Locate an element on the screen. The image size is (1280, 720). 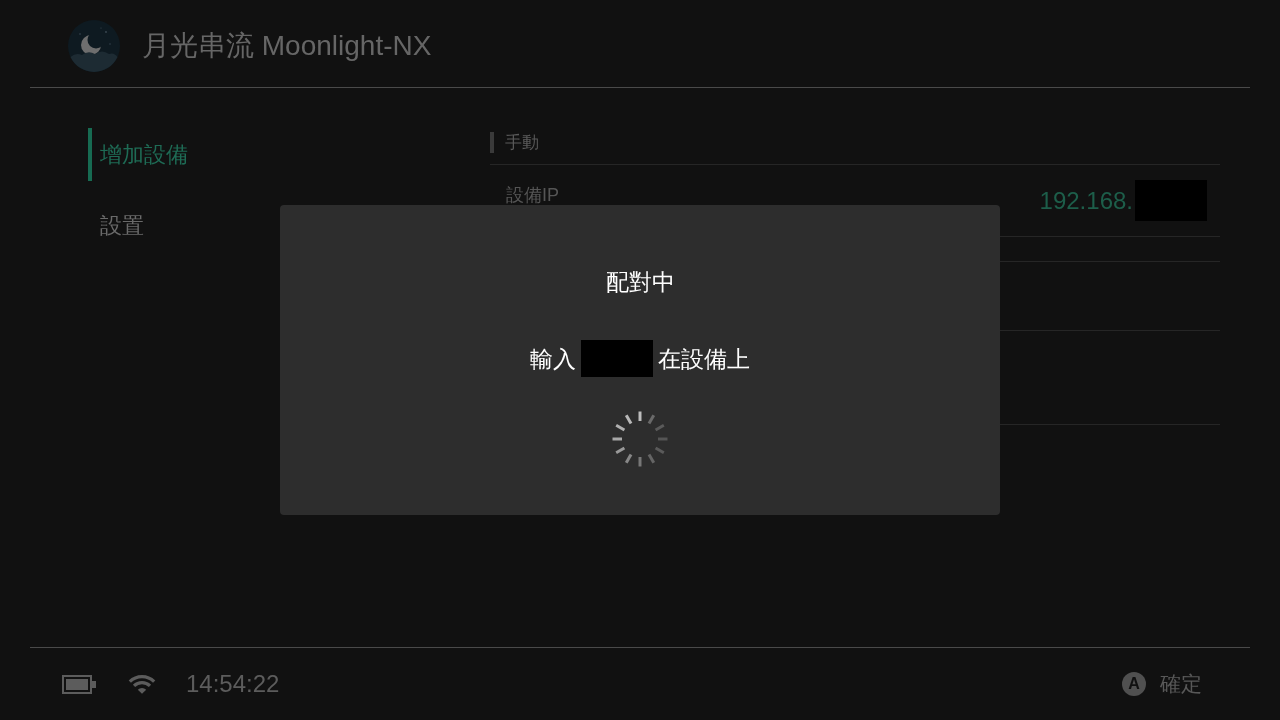
sidebar-item: 增加設備 is located at coordinates (141, 154).